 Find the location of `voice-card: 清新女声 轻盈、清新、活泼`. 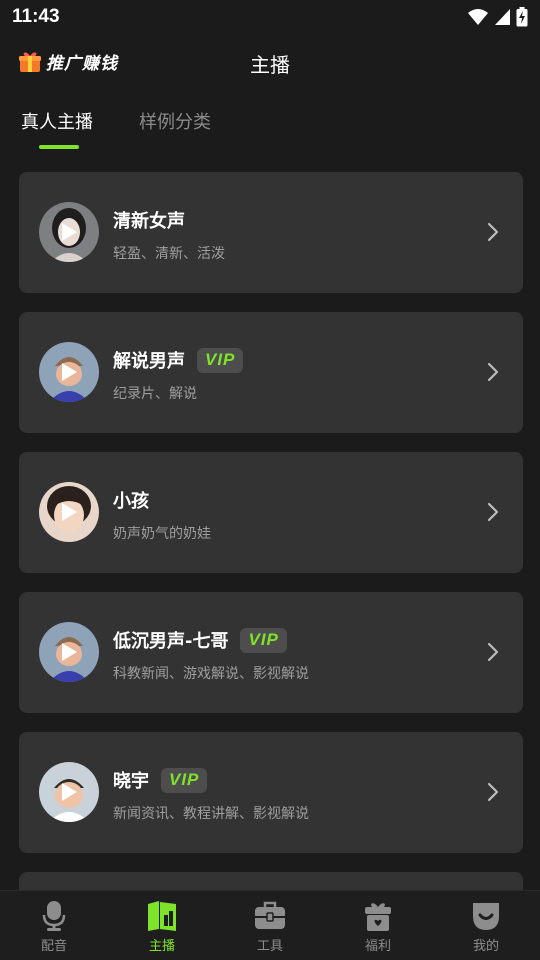

voice-card: 清新女声 轻盈、清新、活泼 is located at coordinates (271, 232).